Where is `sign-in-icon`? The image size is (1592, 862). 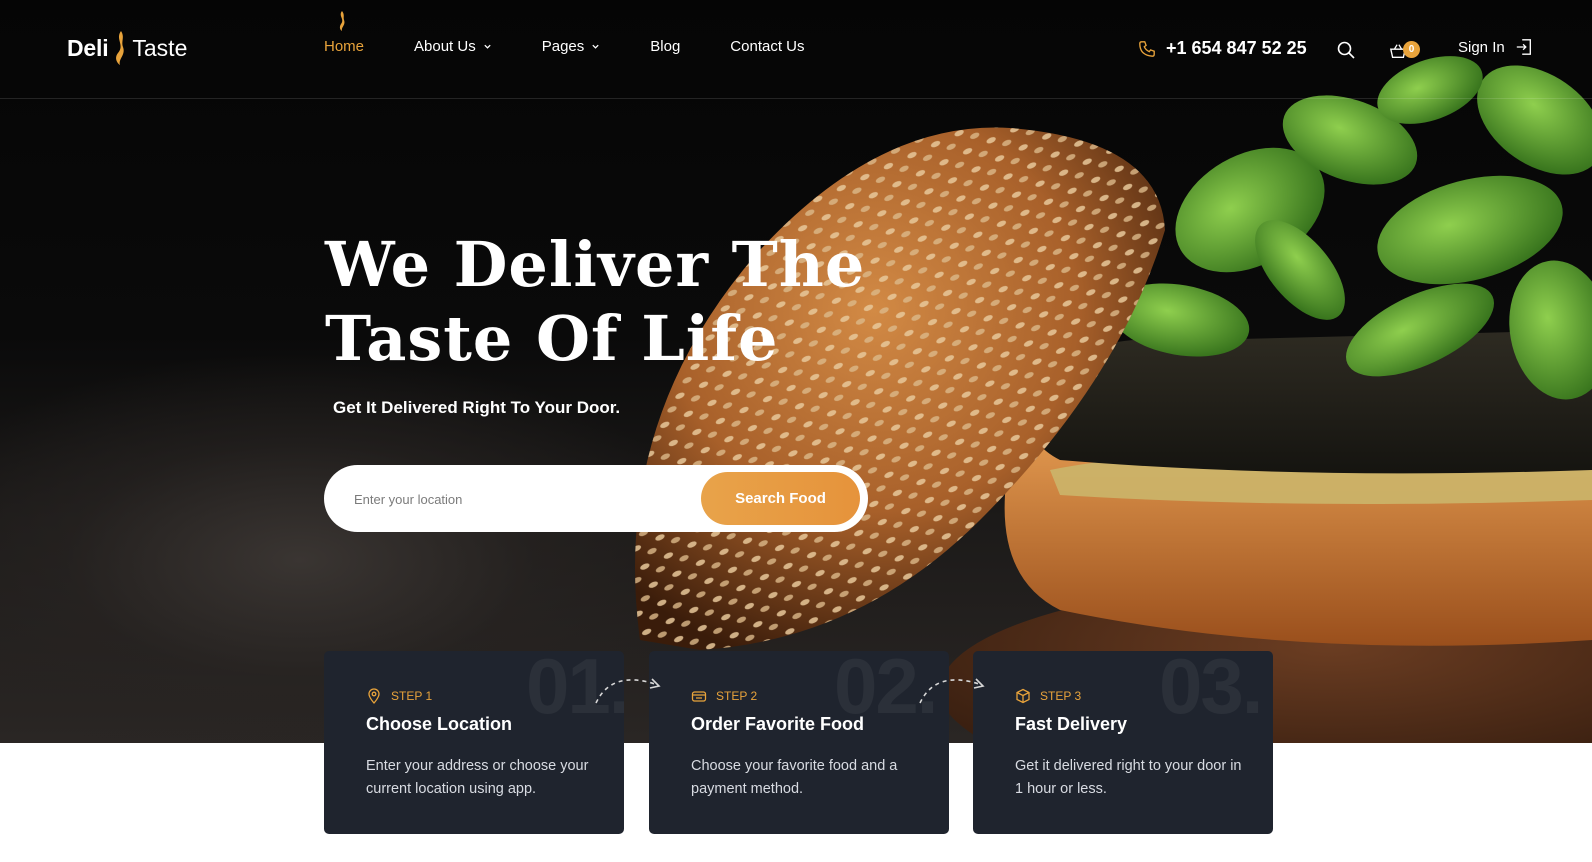 sign-in-icon is located at coordinates (1523, 47).